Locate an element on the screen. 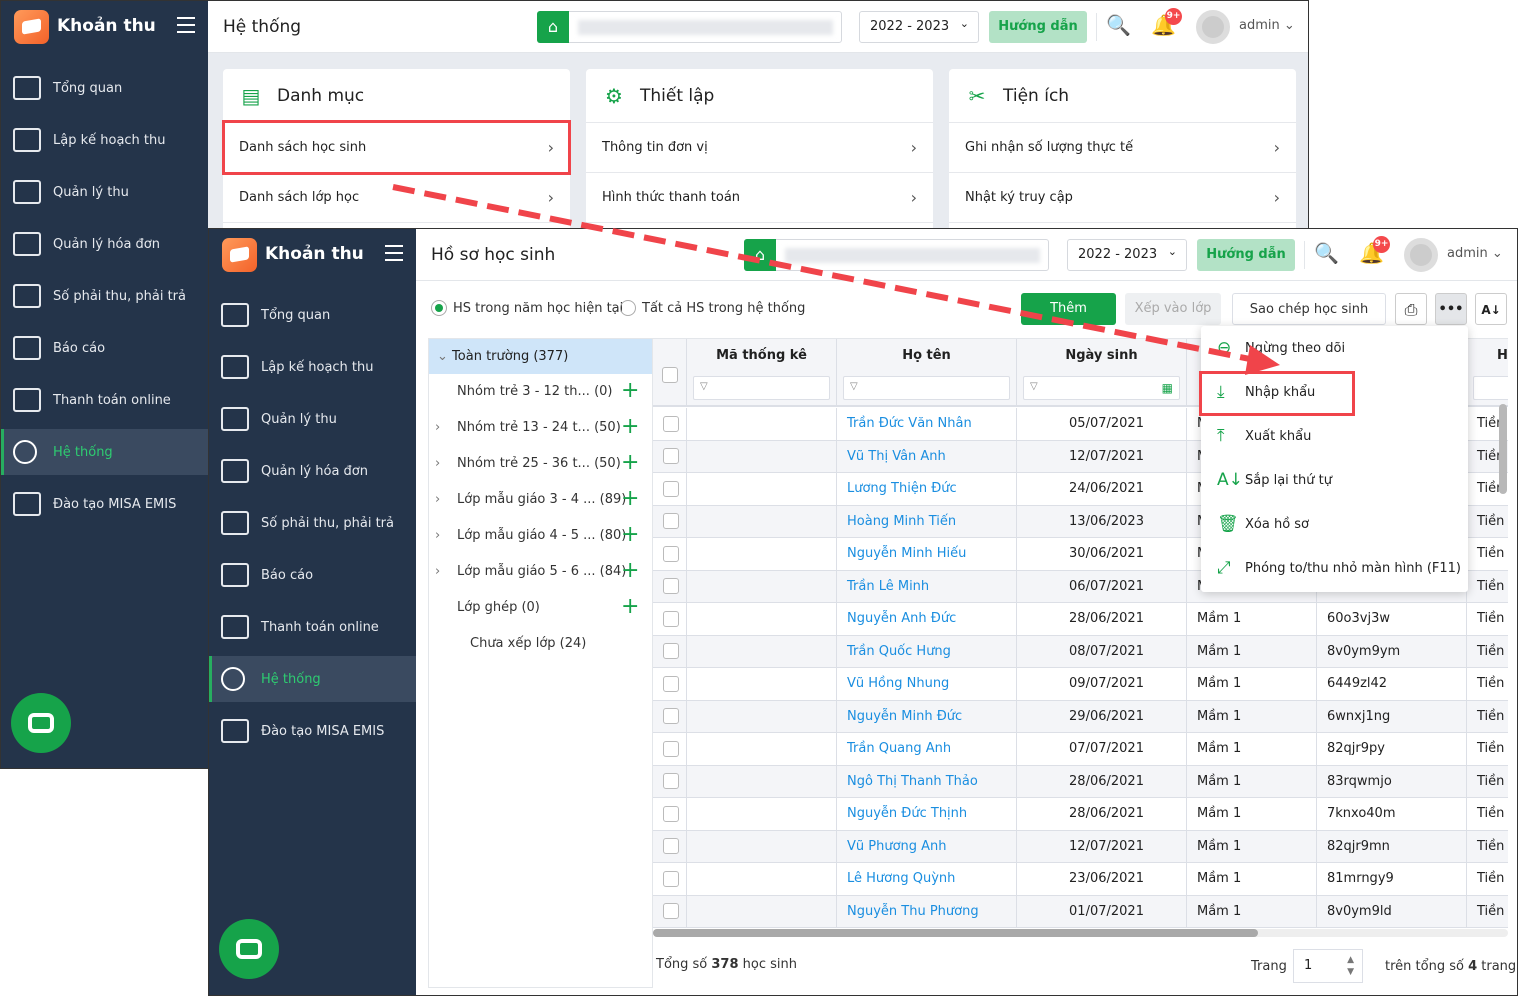 The height and width of the screenshot is (996, 1518). cell-name: Vũ Phương Anh is located at coordinates (927, 846).